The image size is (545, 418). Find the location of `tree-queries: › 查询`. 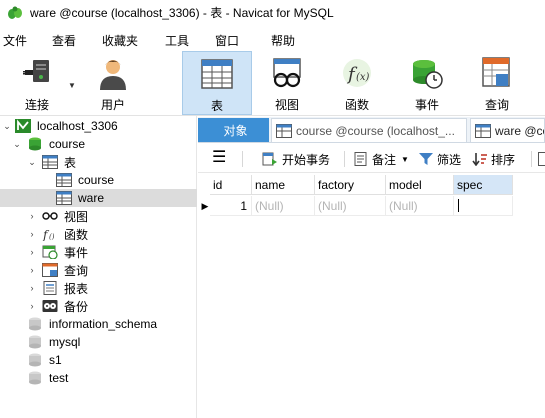

tree-queries: › 查询 is located at coordinates (98, 270).